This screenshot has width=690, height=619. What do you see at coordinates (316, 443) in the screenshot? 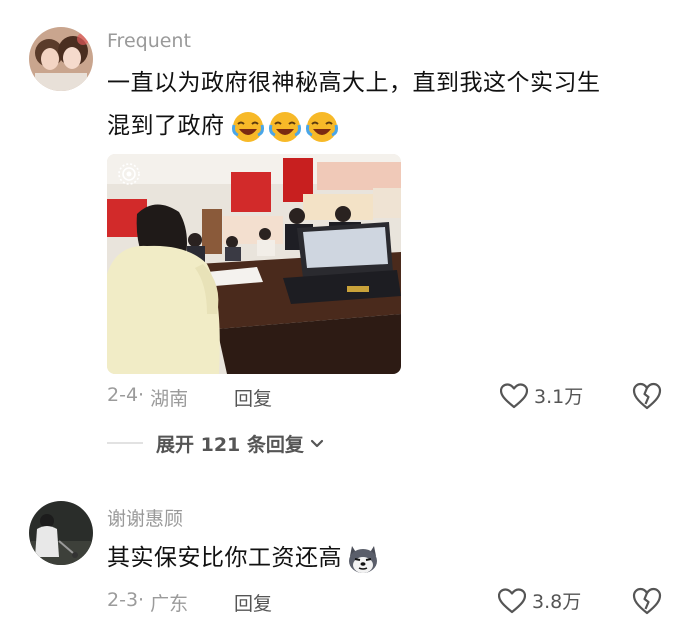
I see `chevron-down-icon` at bounding box center [316, 443].